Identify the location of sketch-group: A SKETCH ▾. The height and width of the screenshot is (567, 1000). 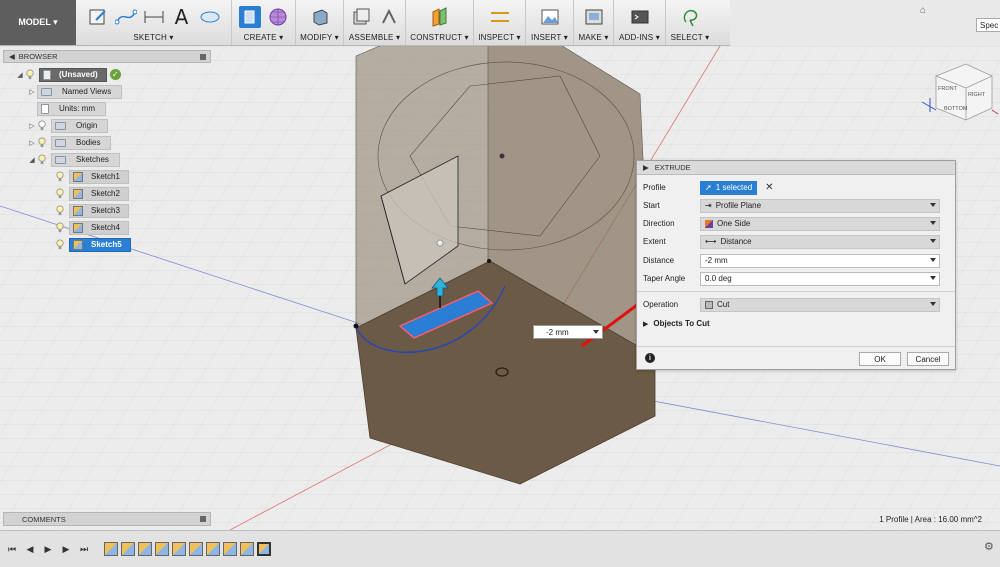
(154, 22).